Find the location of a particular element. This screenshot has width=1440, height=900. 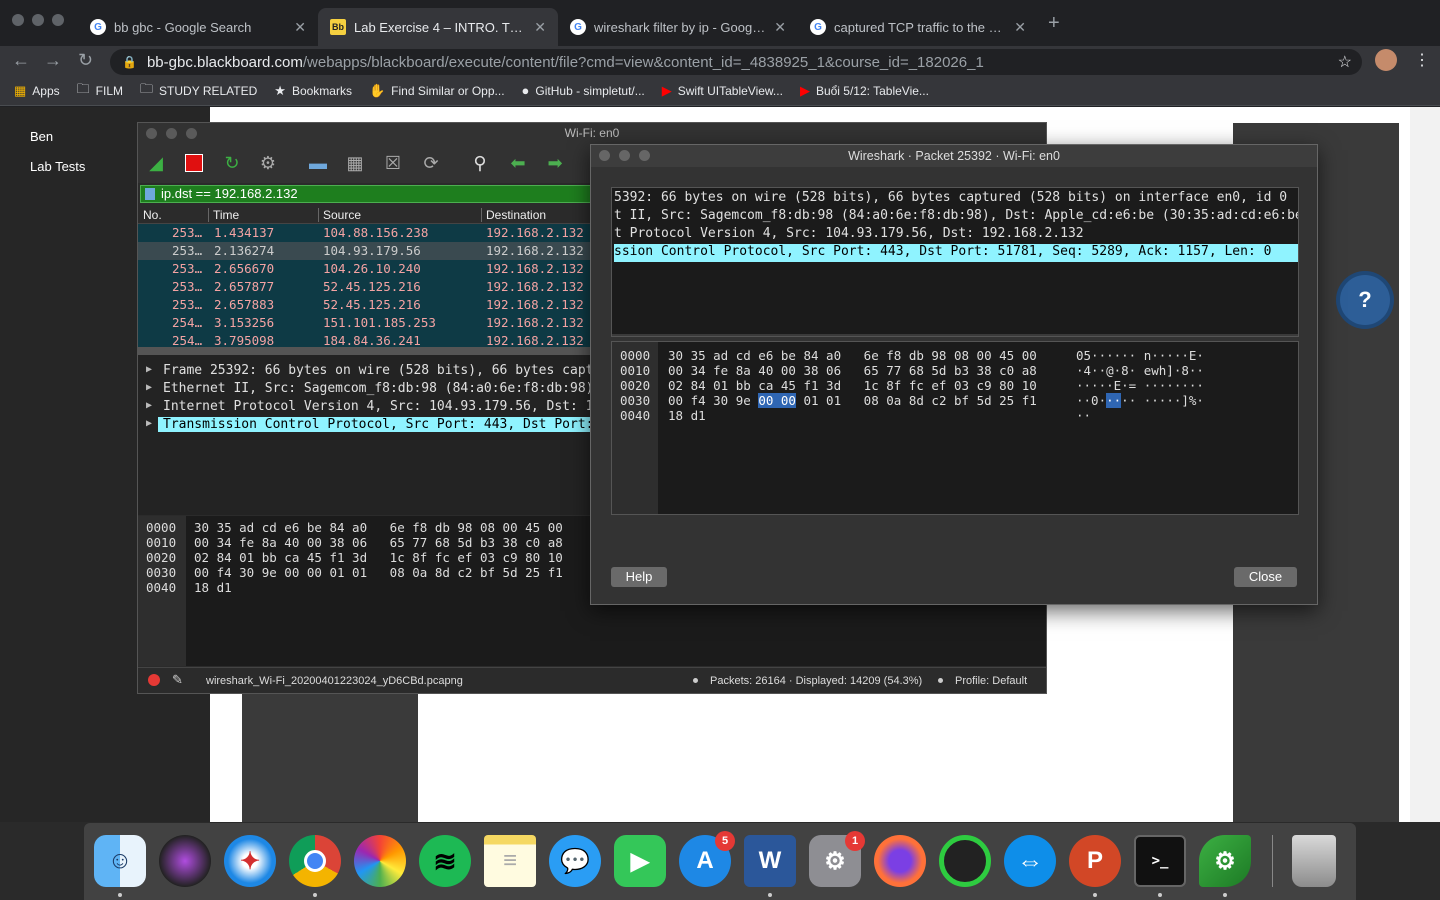

pane-splitter is located at coordinates (955, 335).